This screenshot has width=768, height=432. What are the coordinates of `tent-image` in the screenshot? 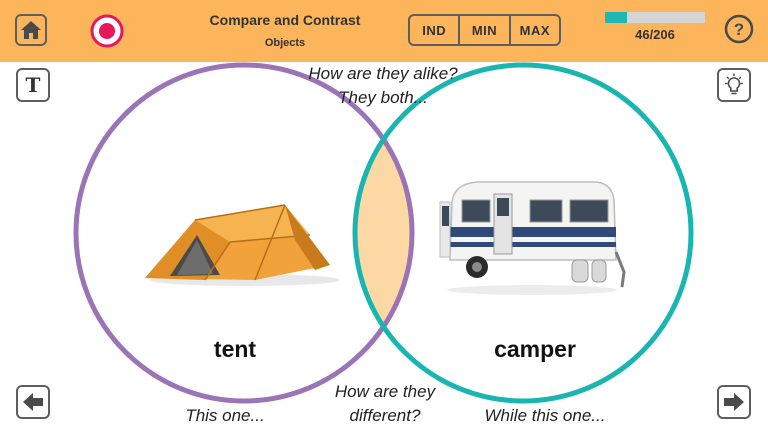 It's located at (242, 245).